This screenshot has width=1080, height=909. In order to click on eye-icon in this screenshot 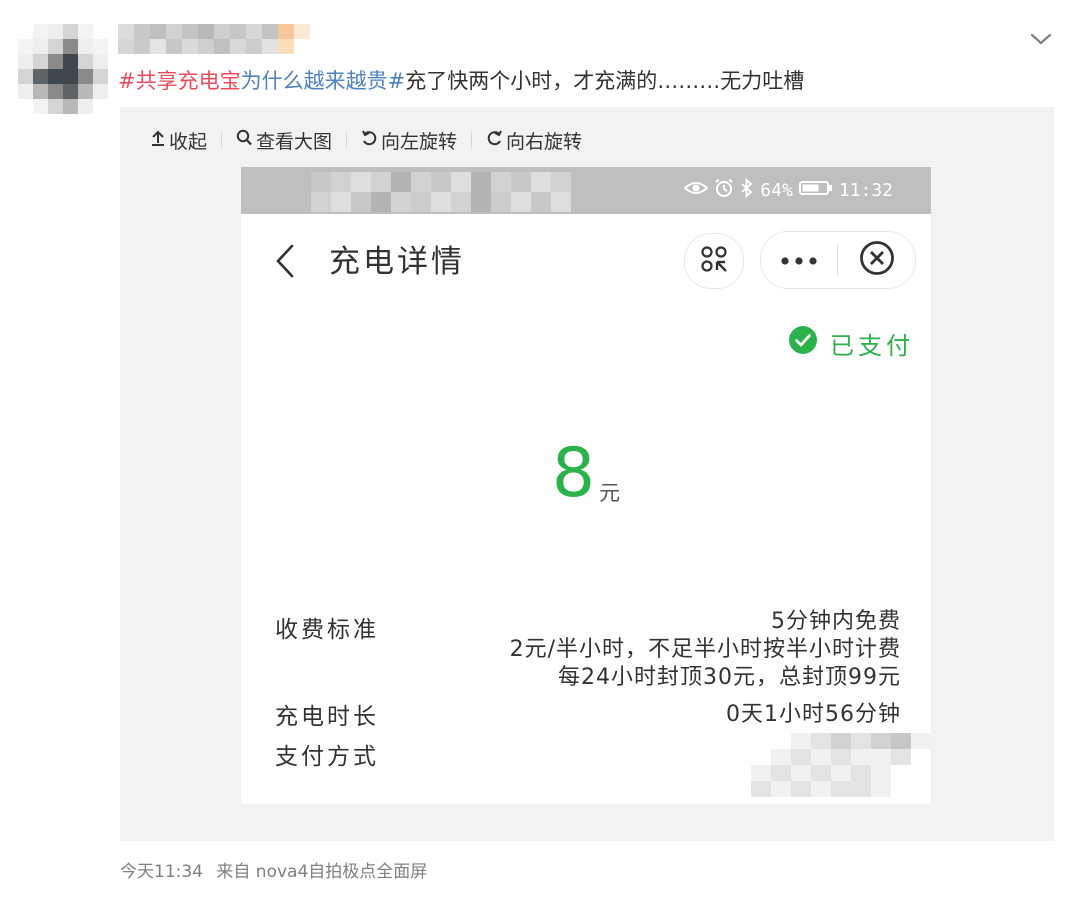, I will do `click(696, 190)`.